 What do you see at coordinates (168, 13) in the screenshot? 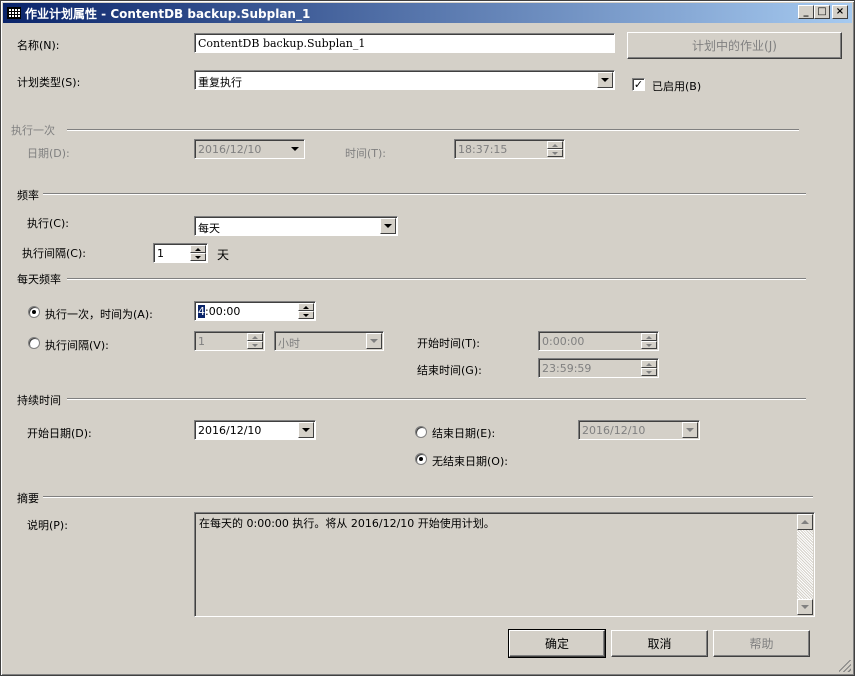
I see `window-title: 作业计划属性 - ContentDB backup.Subplan_1` at bounding box center [168, 13].